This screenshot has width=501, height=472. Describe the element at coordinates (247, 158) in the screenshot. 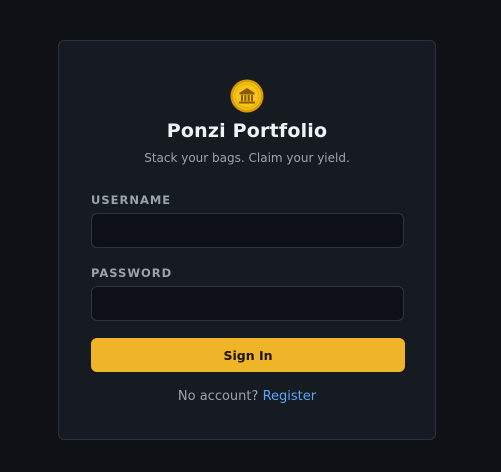

I see `app-tagline: Stack your bags. Claim your yield.` at that location.